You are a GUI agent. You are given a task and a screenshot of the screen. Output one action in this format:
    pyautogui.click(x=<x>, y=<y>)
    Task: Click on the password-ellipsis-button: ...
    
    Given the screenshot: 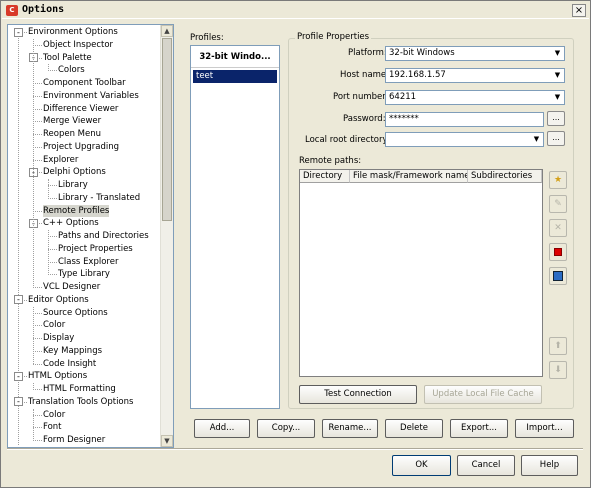 What is the action you would take?
    pyautogui.click(x=556, y=118)
    